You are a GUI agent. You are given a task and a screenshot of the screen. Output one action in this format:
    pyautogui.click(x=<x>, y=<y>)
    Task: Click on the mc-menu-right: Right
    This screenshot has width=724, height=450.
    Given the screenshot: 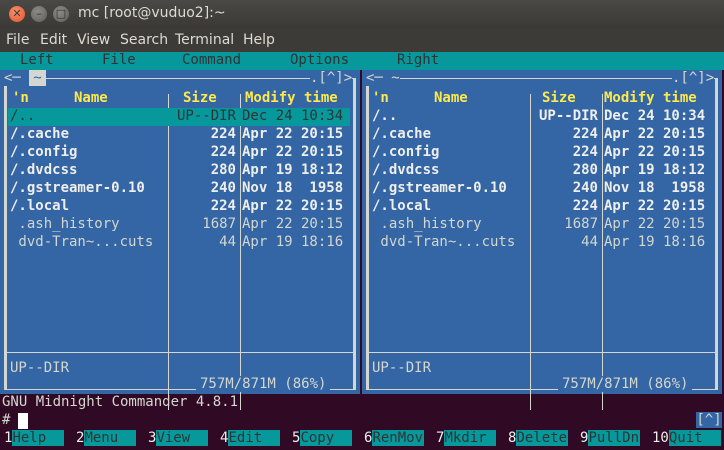 What is the action you would take?
    pyautogui.click(x=418, y=60)
    